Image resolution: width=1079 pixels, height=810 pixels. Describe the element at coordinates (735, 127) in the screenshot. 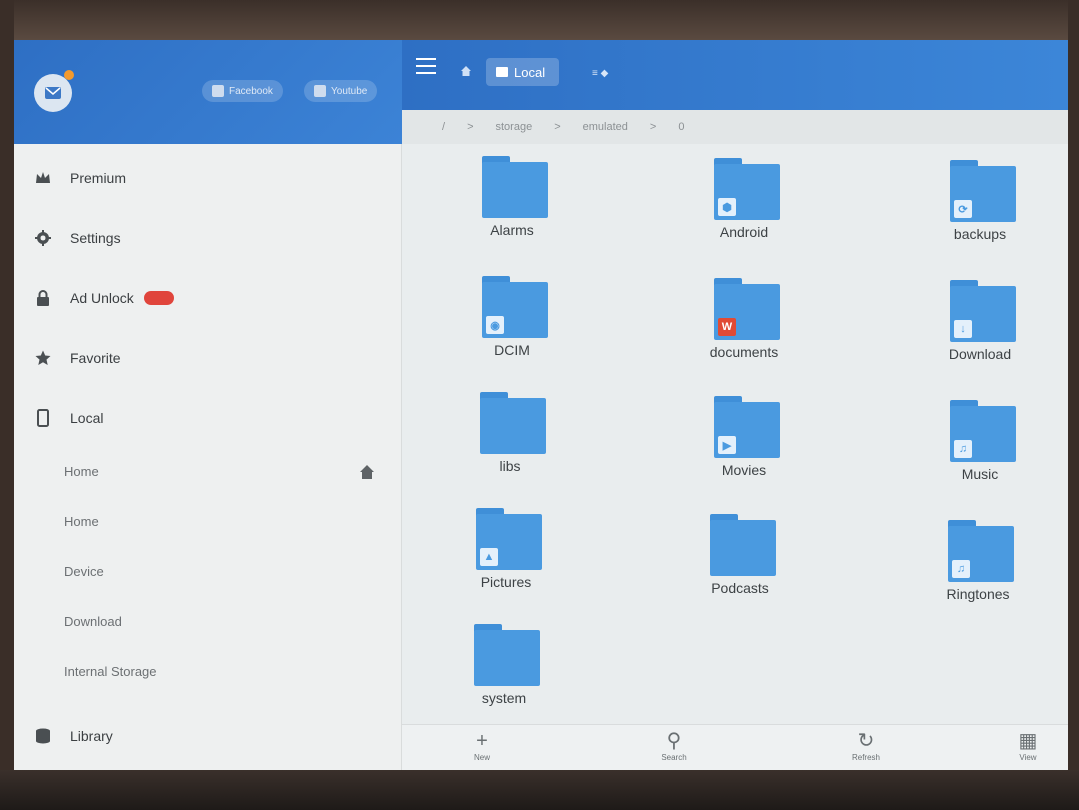

I see `breadcrumb: / > storage > emulated > 0` at that location.